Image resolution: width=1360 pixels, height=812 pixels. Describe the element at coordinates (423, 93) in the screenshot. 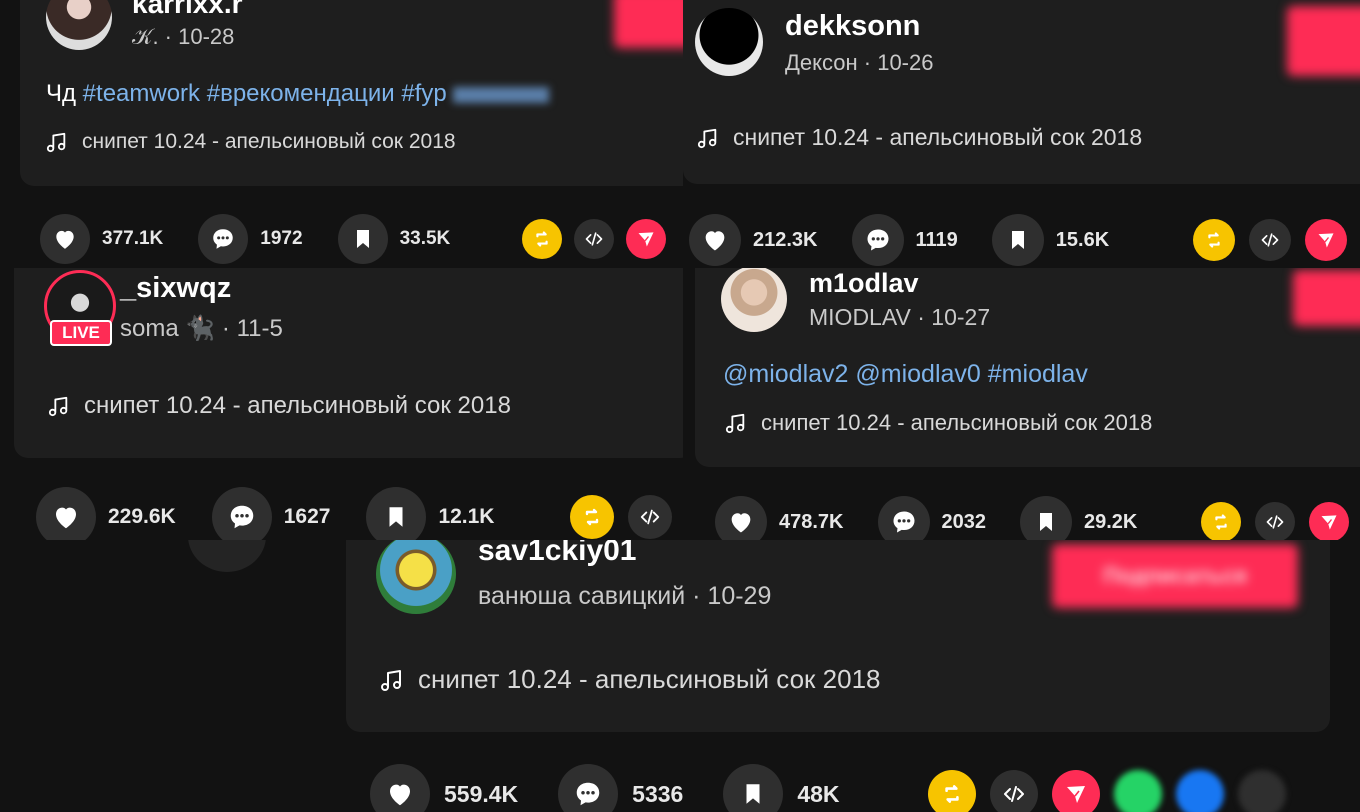

I see `hashtag-link: #fyp` at that location.